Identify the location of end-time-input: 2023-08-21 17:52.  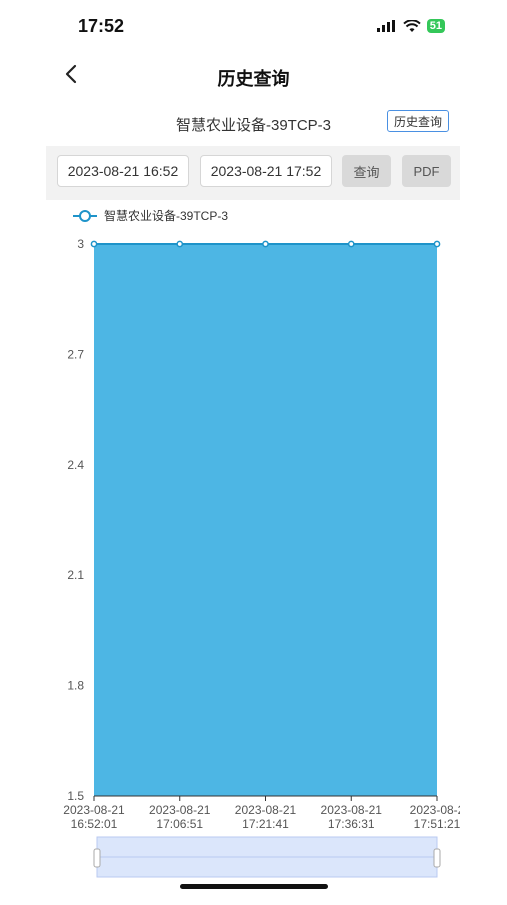
(266, 171).